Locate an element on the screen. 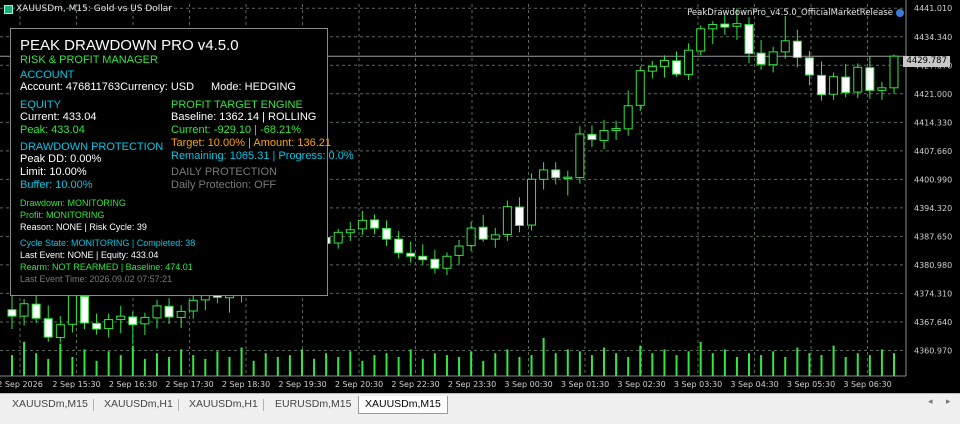  time-label: 2 Sep 19:30 is located at coordinates (302, 384).